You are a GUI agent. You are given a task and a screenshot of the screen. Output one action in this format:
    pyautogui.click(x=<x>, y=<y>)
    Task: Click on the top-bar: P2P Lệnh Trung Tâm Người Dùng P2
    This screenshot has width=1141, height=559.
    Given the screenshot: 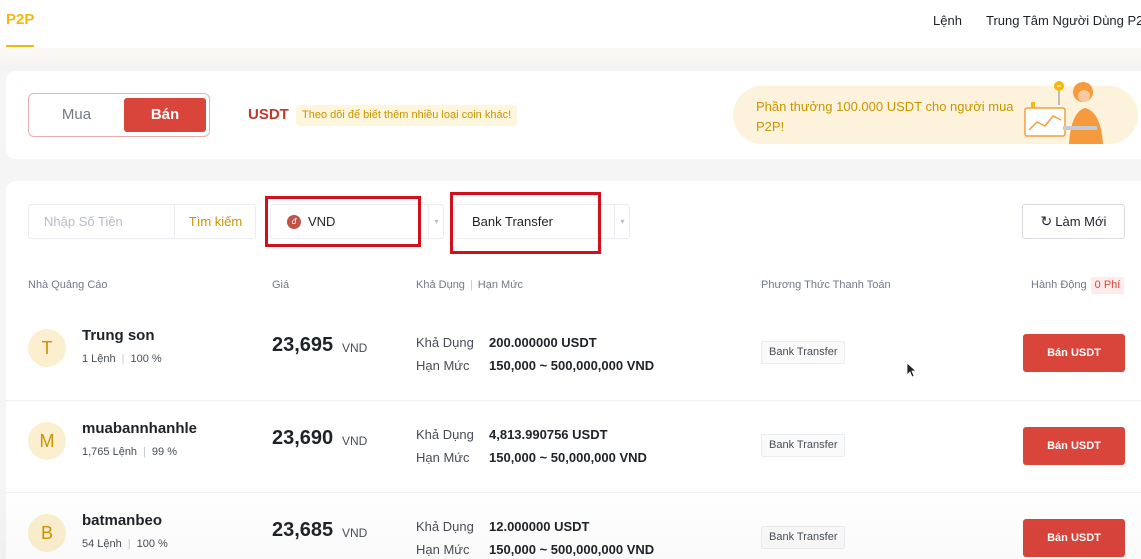 What is the action you would take?
    pyautogui.click(x=570, y=24)
    